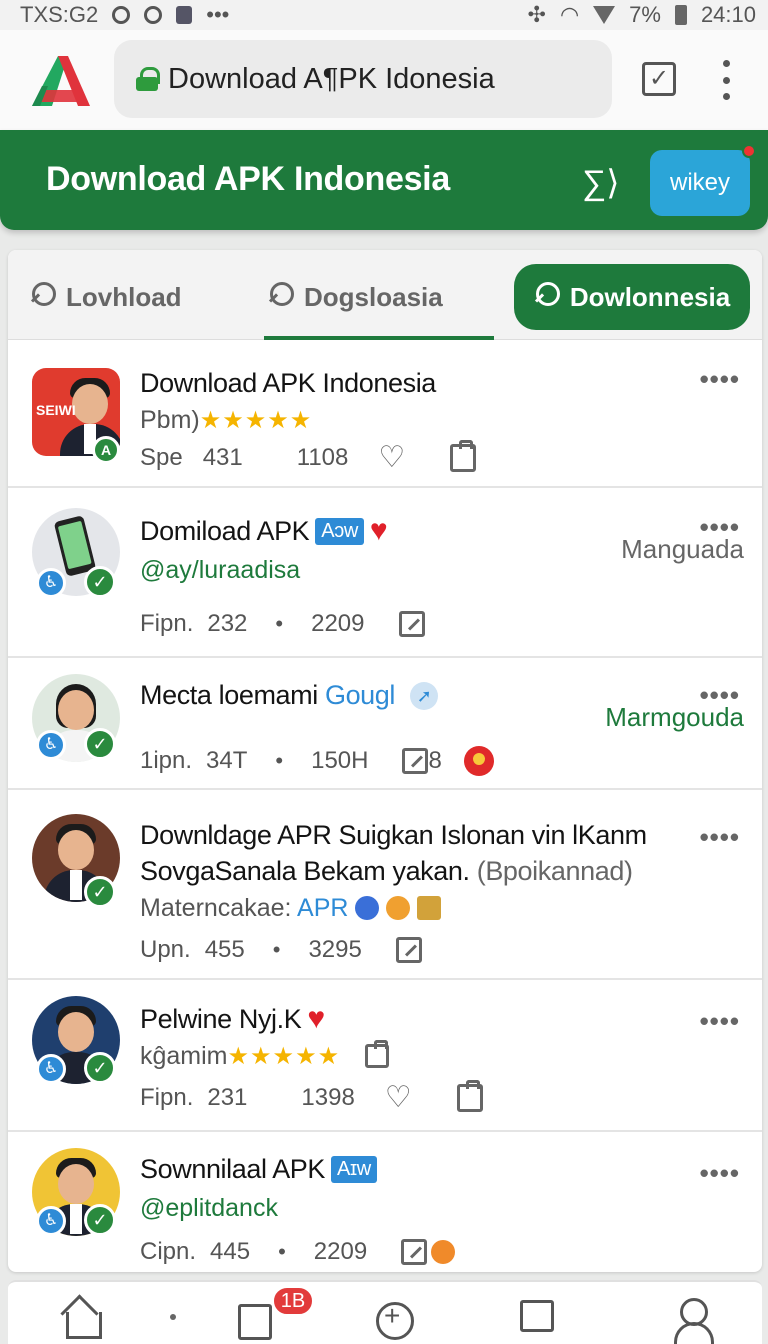  What do you see at coordinates (396, 1319) in the screenshot?
I see `add-icon` at bounding box center [396, 1319].